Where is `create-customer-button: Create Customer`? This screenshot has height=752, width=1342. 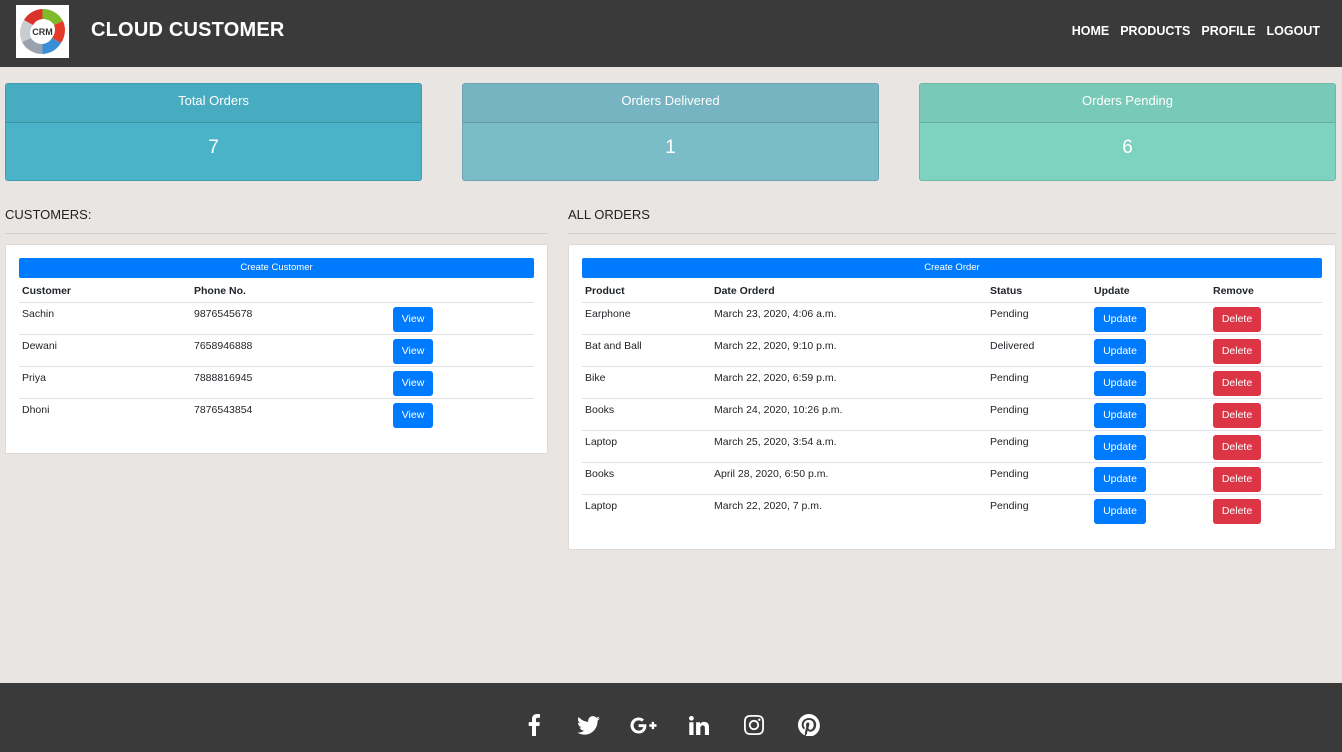 create-customer-button: Create Customer is located at coordinates (276, 268).